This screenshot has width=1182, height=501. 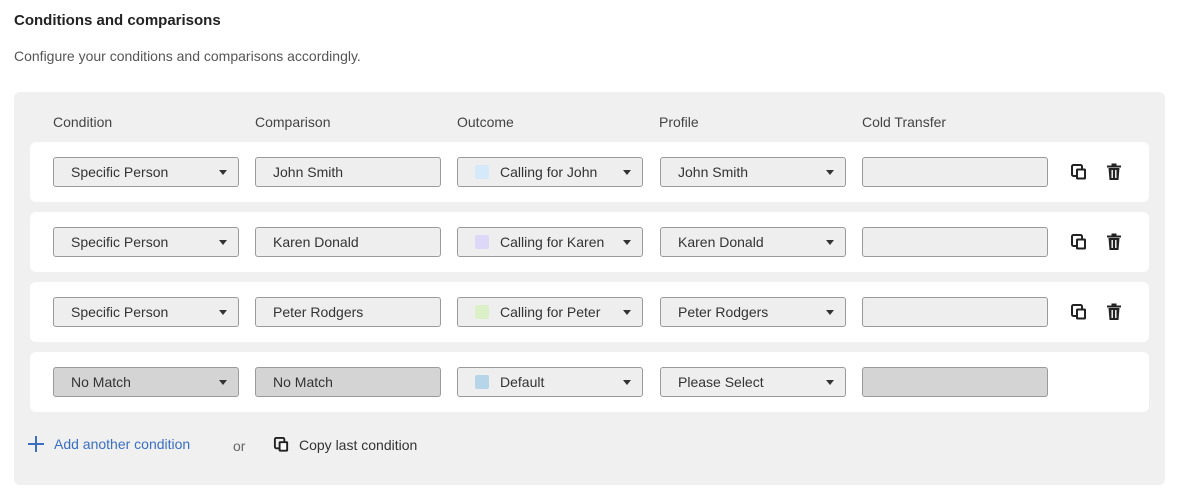 What do you see at coordinates (522, 382) in the screenshot?
I see `outcome-value: Default` at bounding box center [522, 382].